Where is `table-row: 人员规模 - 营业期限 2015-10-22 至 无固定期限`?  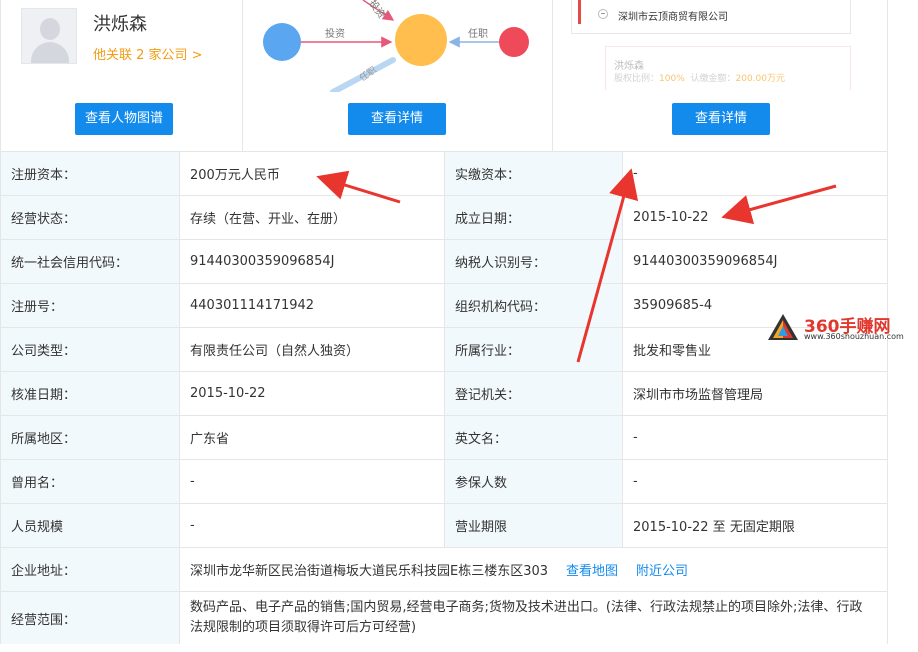 table-row: 人员规模 - 营业期限 2015-10-22 至 无固定期限 is located at coordinates (444, 526).